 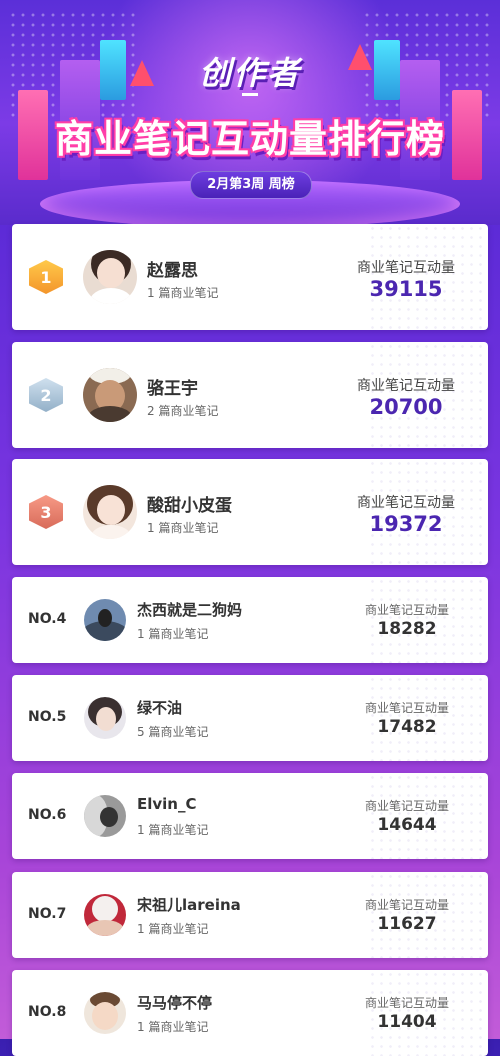 What do you see at coordinates (249, 139) in the screenshot?
I see `page-title: 商业笔记互动量排行榜` at bounding box center [249, 139].